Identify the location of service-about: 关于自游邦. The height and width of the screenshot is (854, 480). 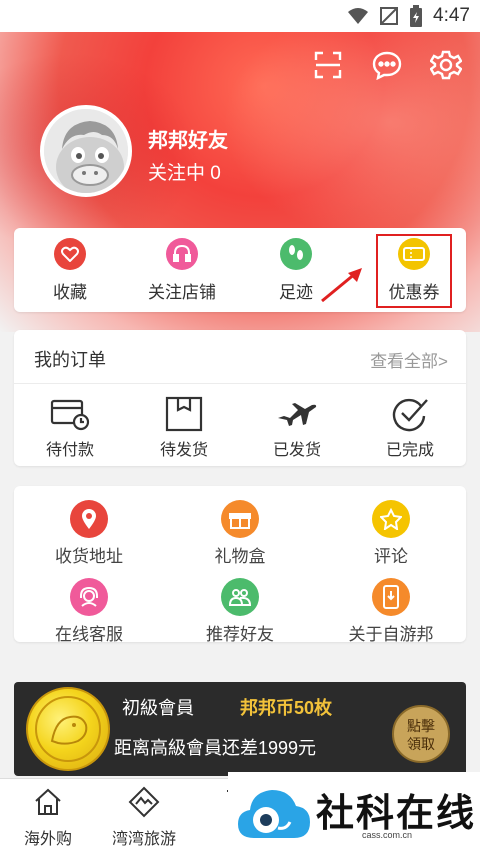
(391, 611).